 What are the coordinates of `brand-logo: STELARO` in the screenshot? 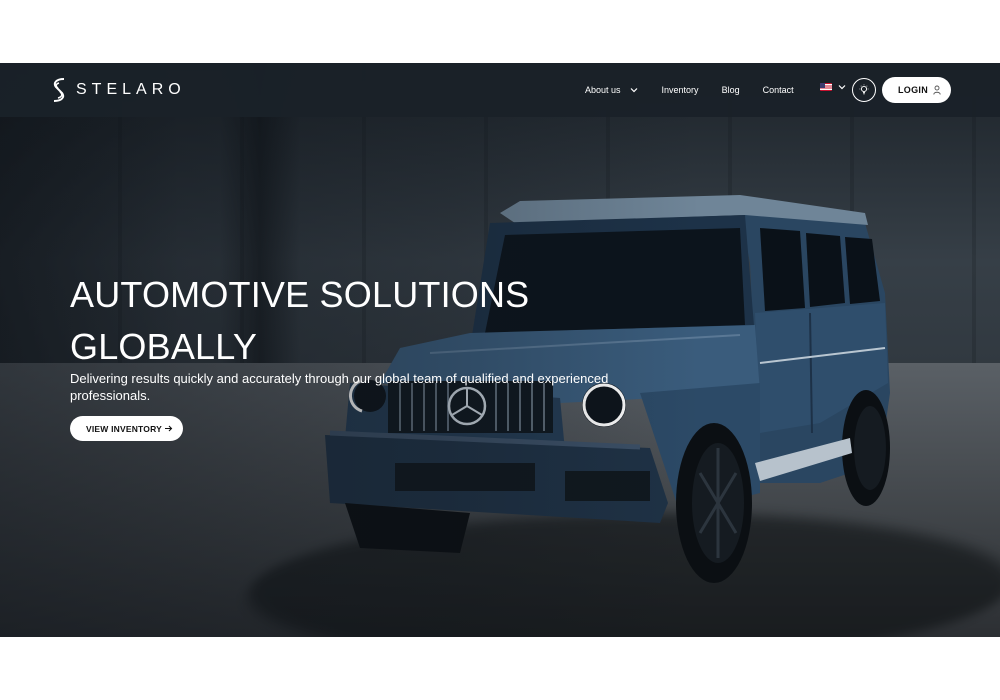 It's located at (118, 90).